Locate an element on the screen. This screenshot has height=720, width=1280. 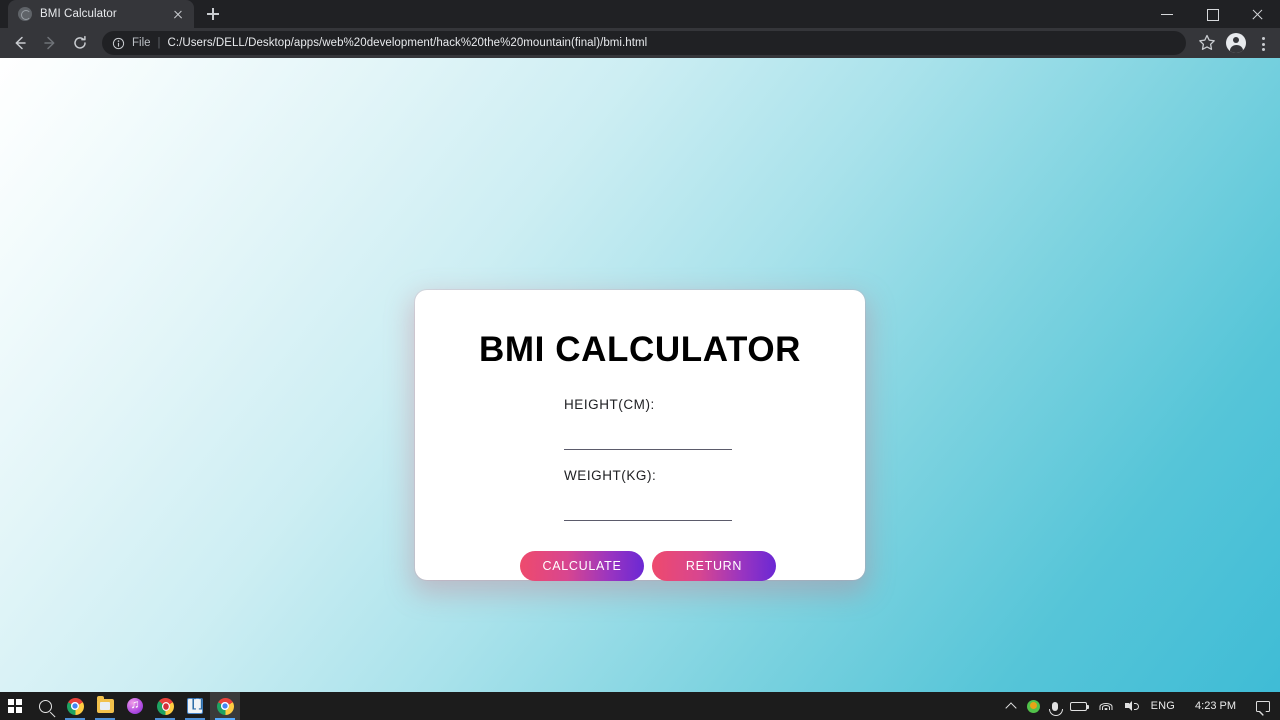
globe-icon is located at coordinates (25, 14).